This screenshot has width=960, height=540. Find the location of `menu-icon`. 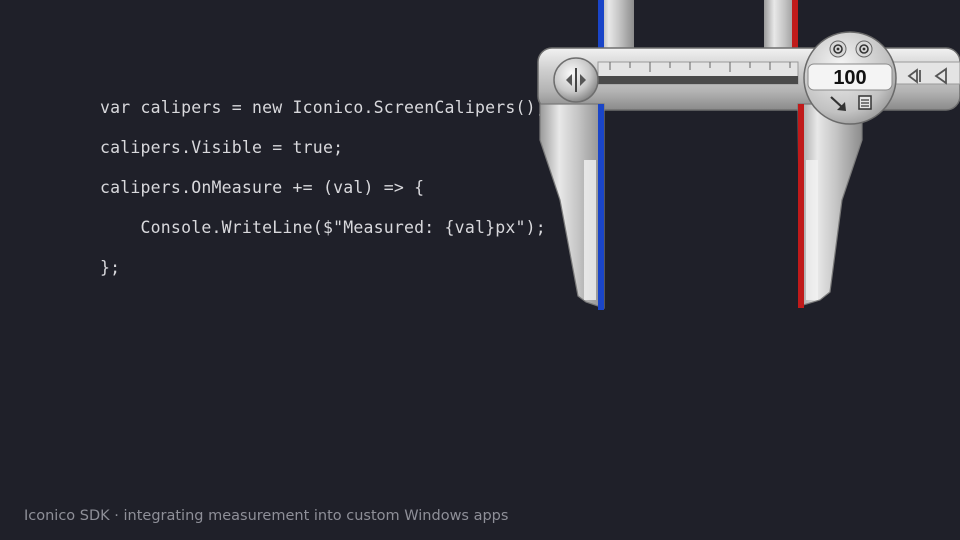

menu-icon is located at coordinates (865, 102).